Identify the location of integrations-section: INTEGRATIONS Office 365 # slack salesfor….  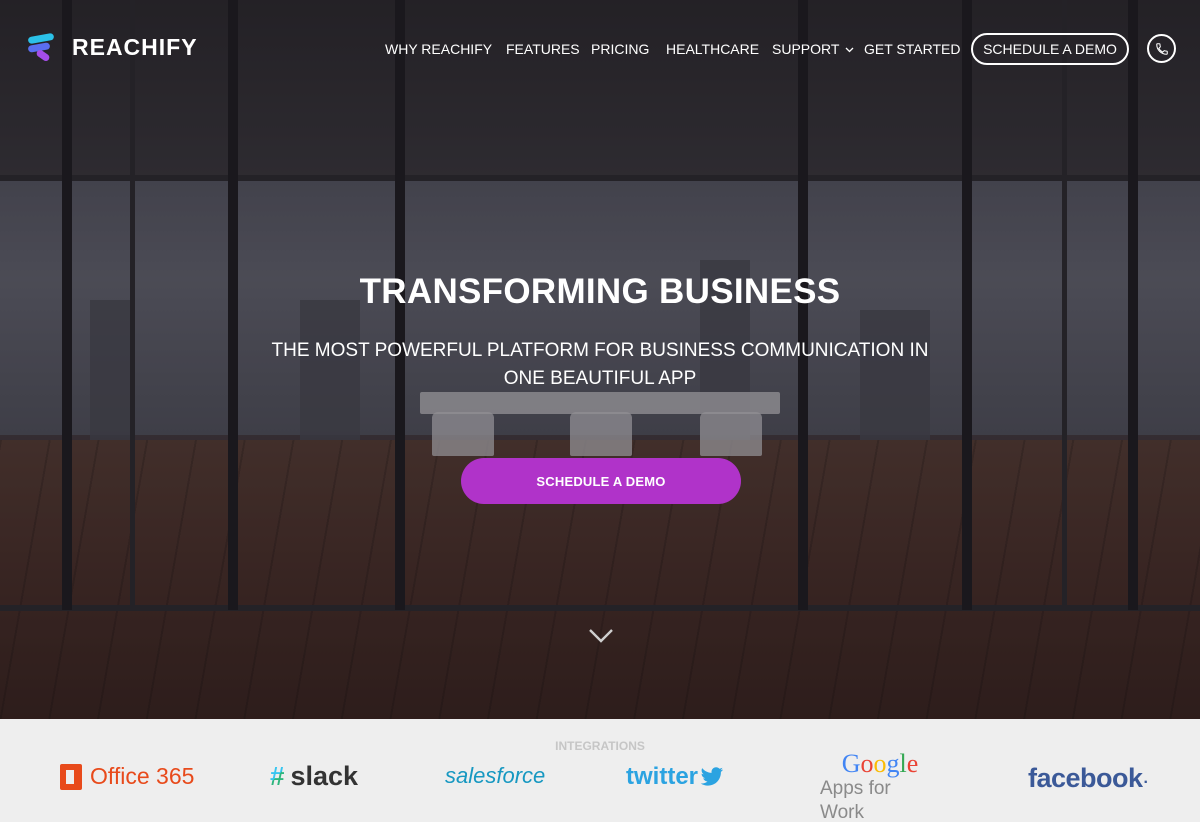
(600, 770).